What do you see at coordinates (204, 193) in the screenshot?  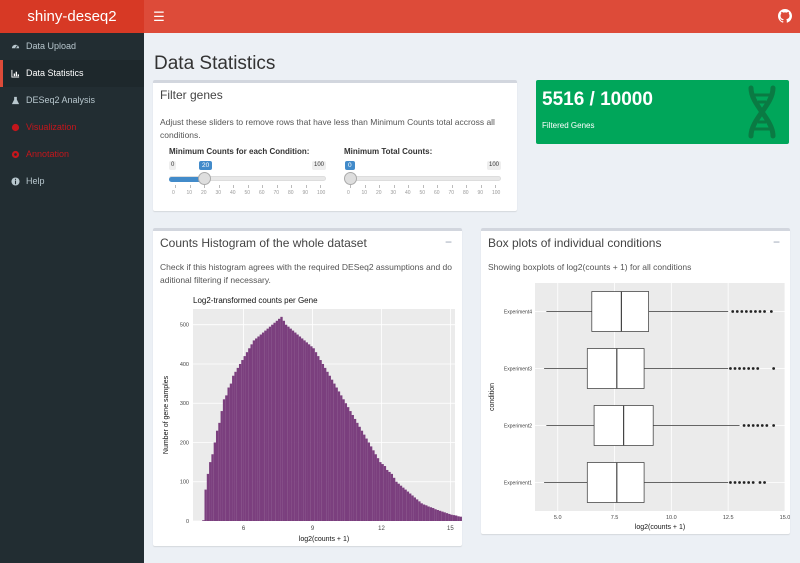 I see `slider-tick-label: 20` at bounding box center [204, 193].